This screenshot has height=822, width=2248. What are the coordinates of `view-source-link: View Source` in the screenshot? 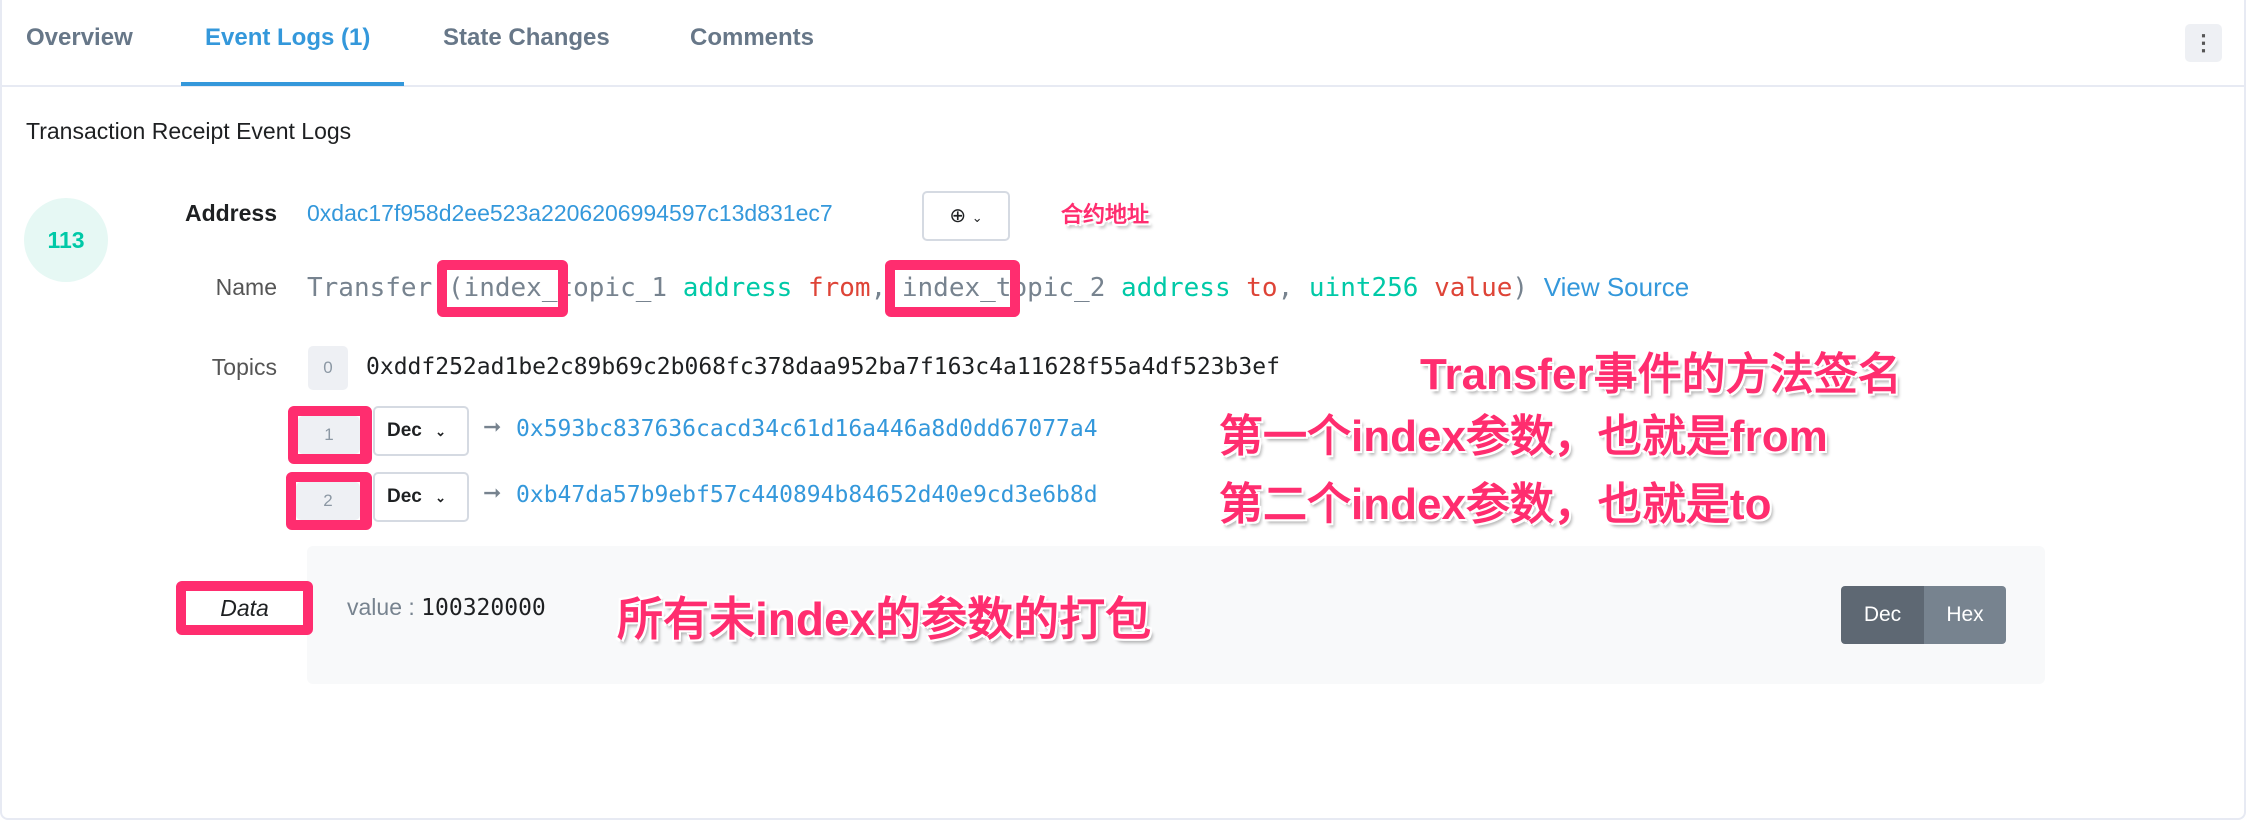 It's located at (1617, 287).